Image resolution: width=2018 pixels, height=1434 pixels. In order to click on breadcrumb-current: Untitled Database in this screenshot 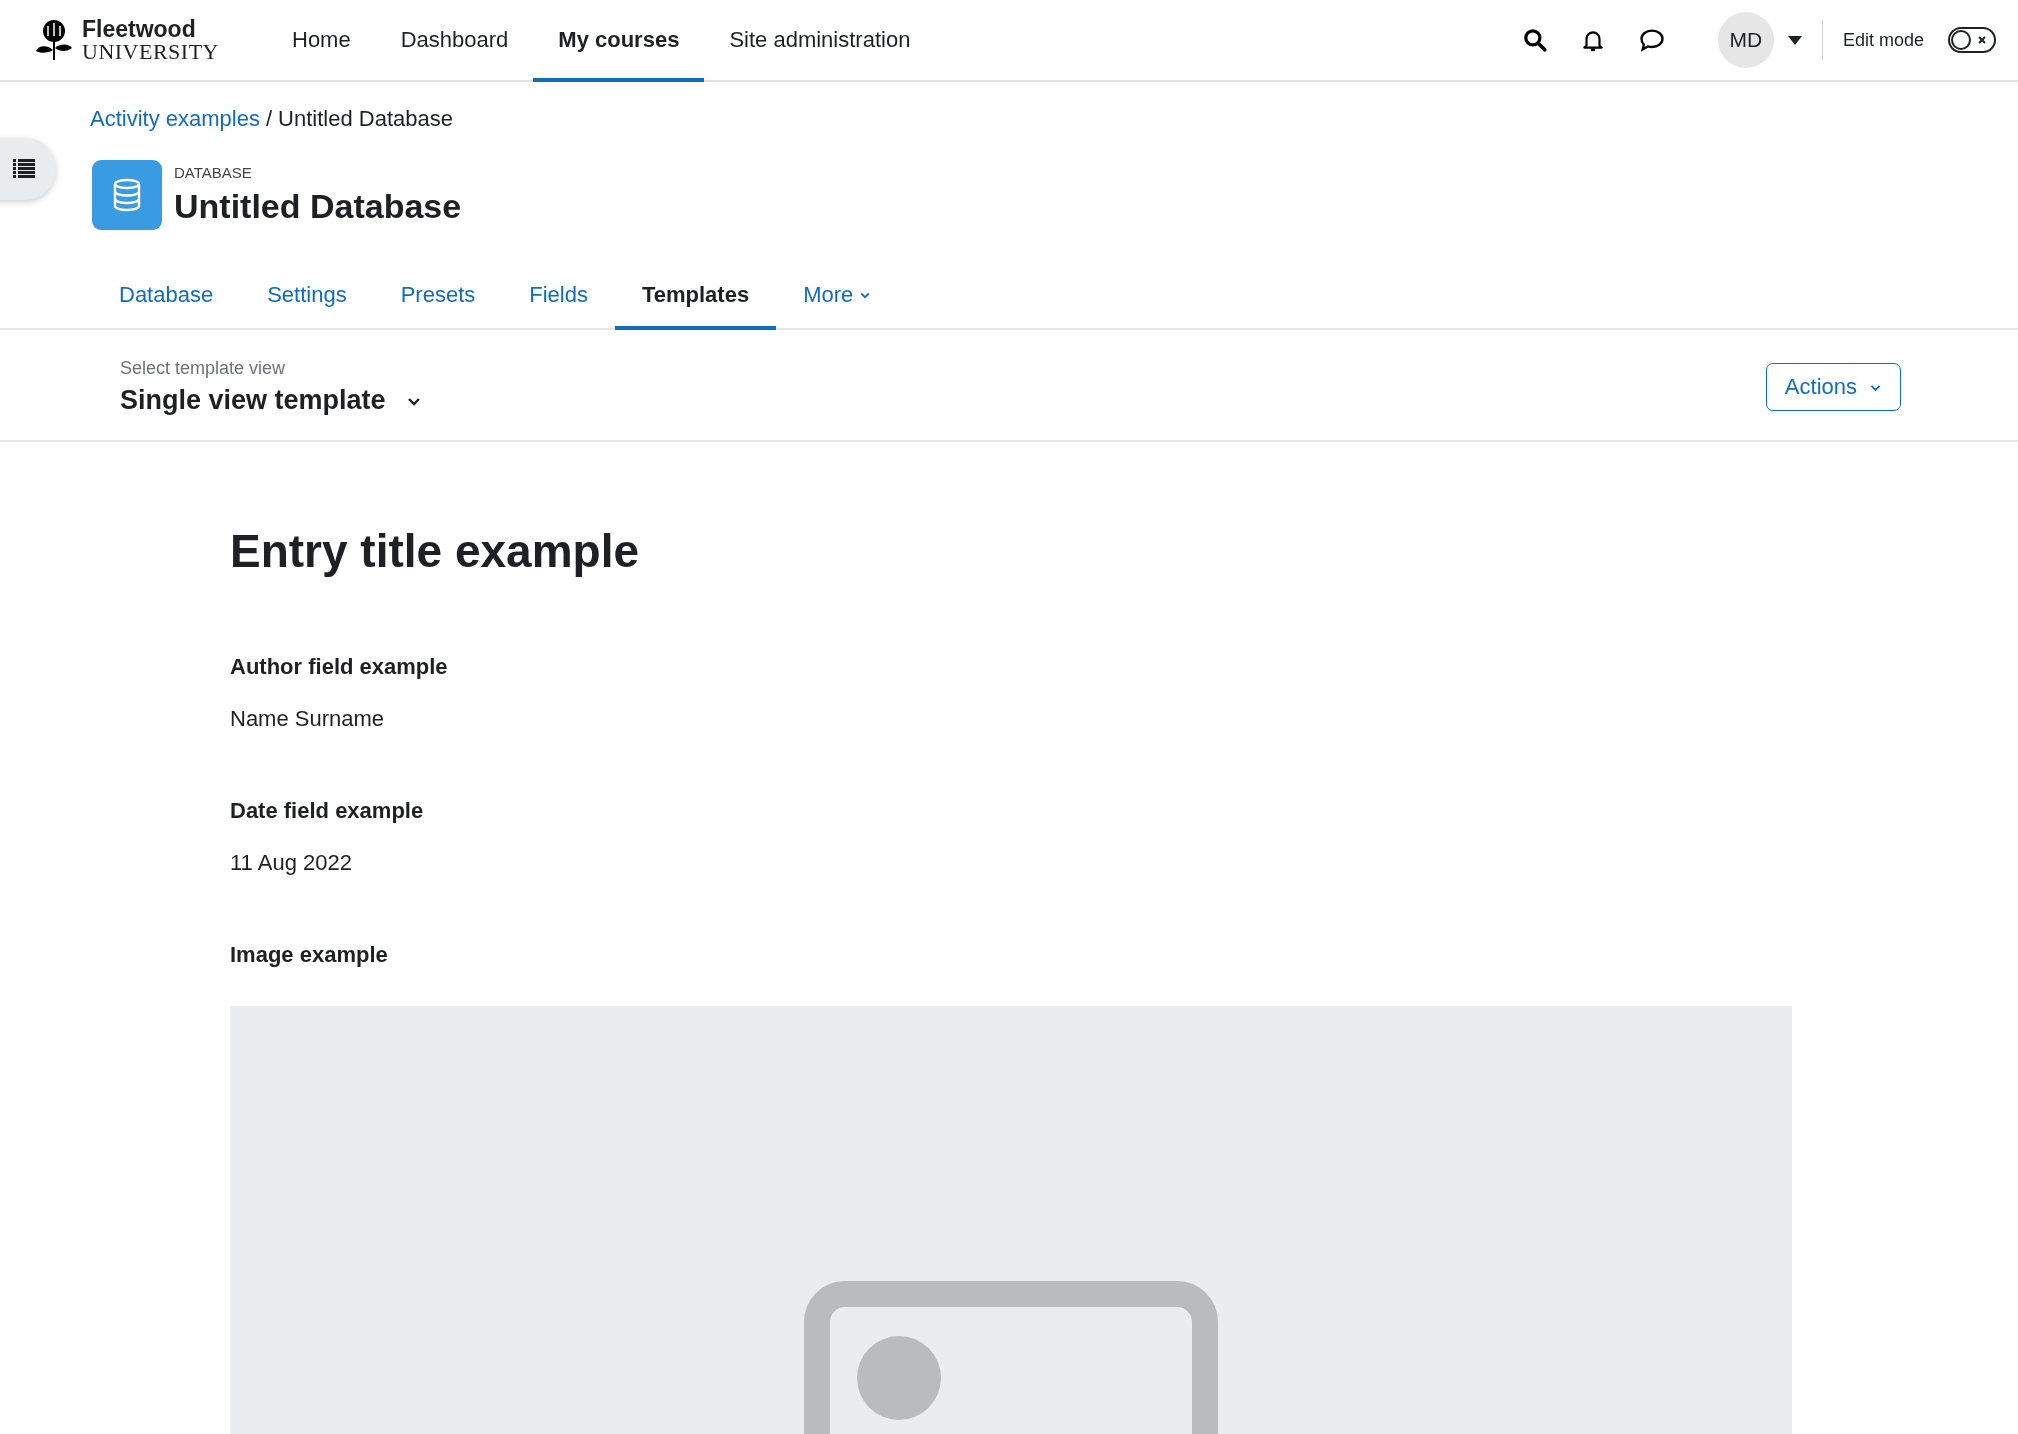, I will do `click(365, 119)`.